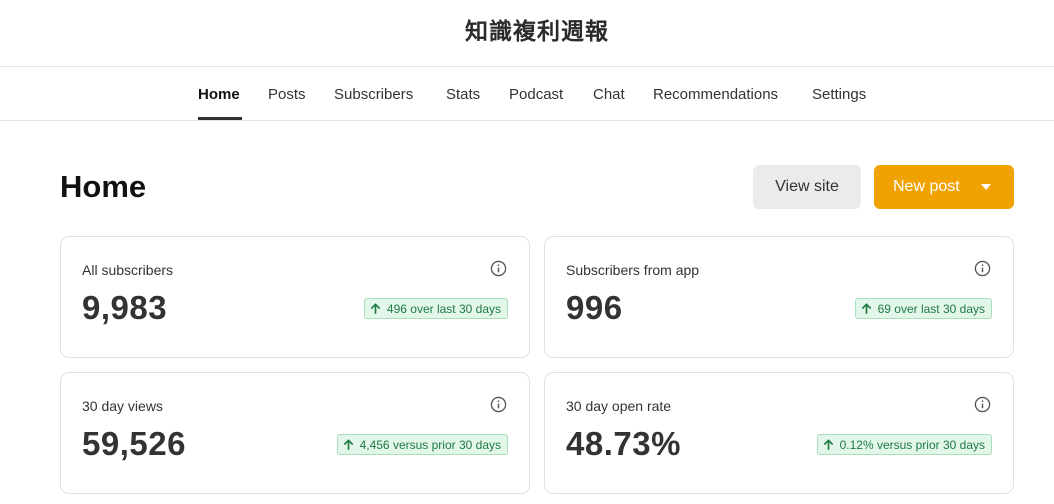 The image size is (1054, 504). Describe the element at coordinates (609, 94) in the screenshot. I see `nav-item-chat: Chat` at that location.